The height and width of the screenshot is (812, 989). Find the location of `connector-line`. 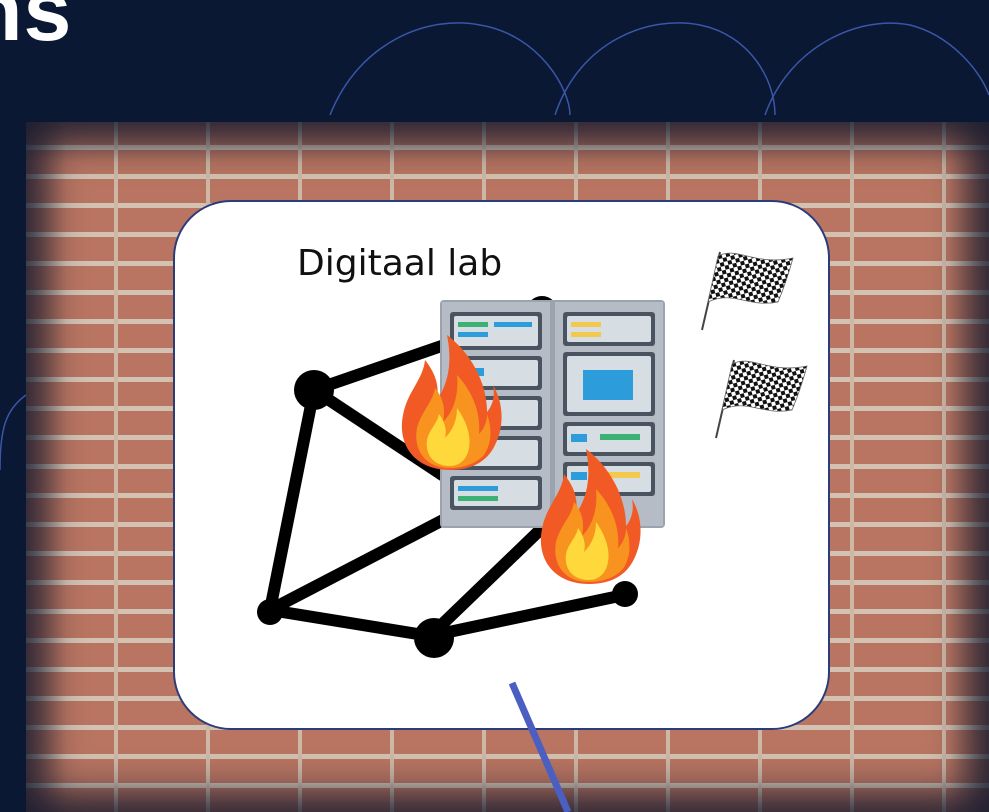

connector-line is located at coordinates (540, 746).